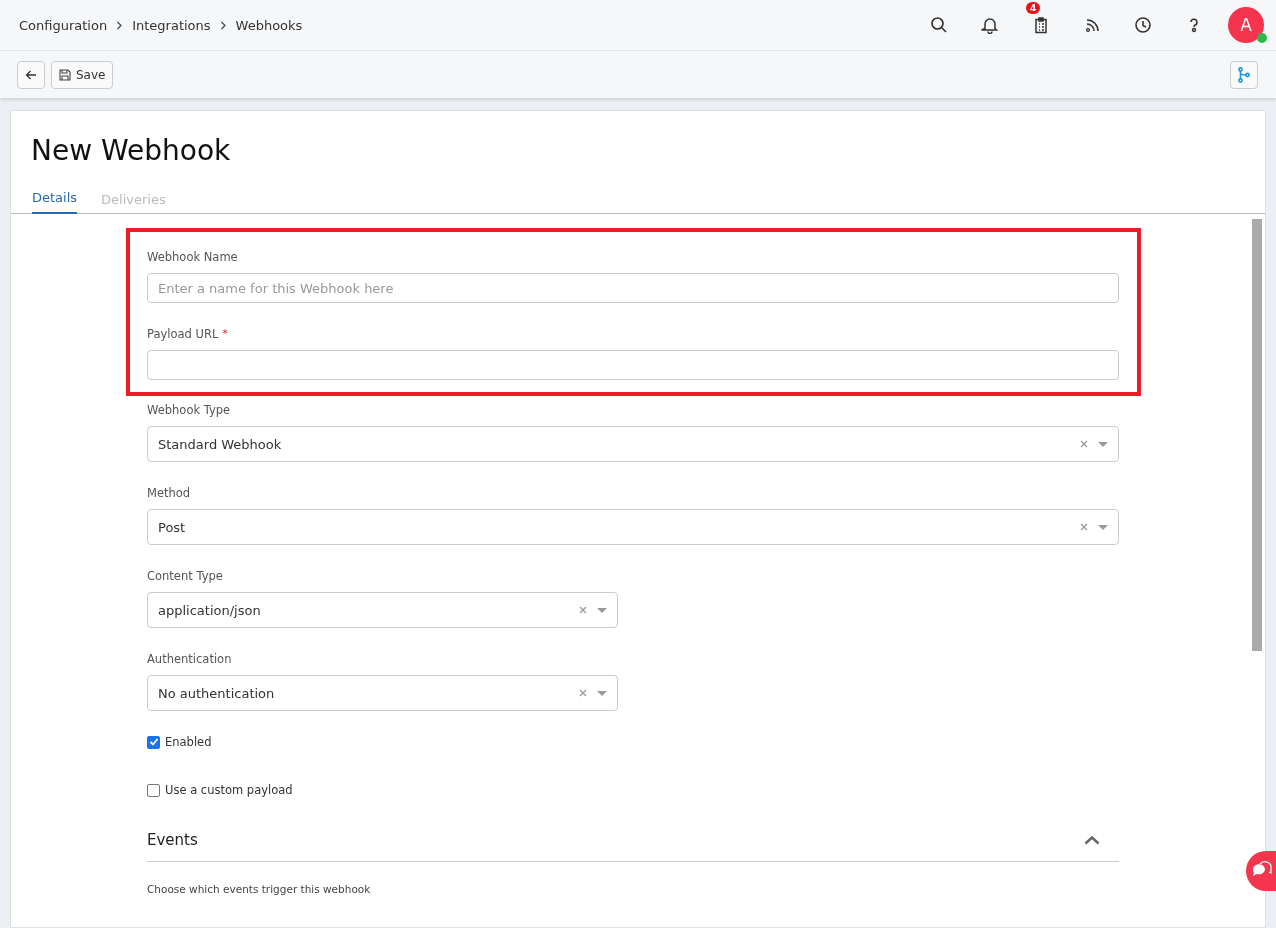 The width and height of the screenshot is (1276, 928). What do you see at coordinates (633, 444) in the screenshot?
I see `dropdown-field: Standard Webhook` at bounding box center [633, 444].